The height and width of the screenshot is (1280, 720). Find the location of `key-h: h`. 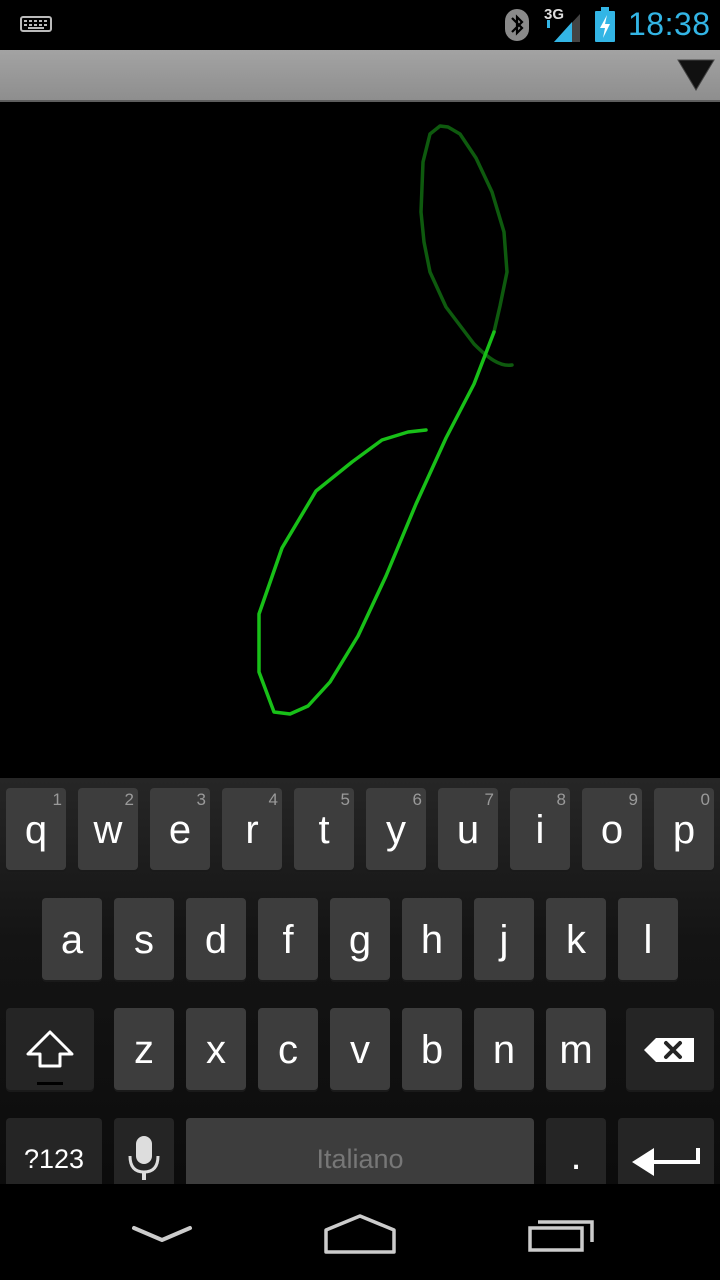

key-h: h is located at coordinates (432, 939).